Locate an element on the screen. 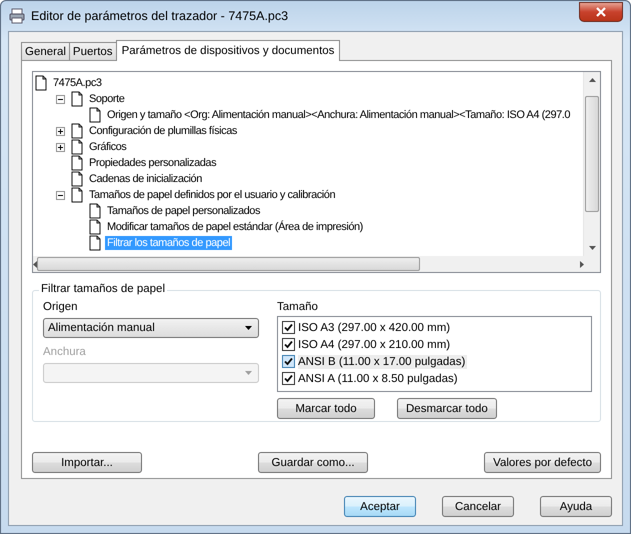 The image size is (631, 534). tree-item: Cadenas de inicialización is located at coordinates (145, 179).